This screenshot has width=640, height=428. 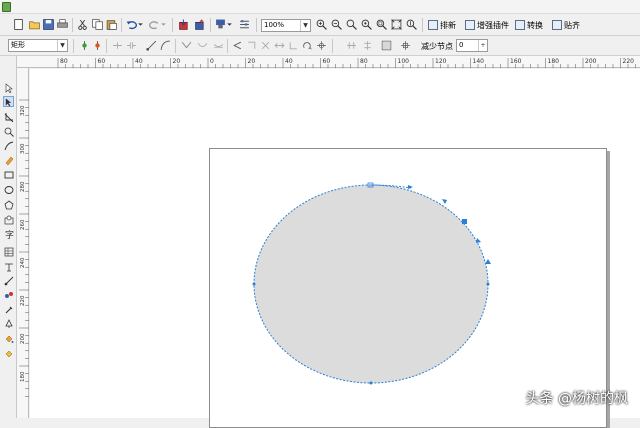 What do you see at coordinates (464, 221) in the screenshot?
I see `node-handle` at bounding box center [464, 221].